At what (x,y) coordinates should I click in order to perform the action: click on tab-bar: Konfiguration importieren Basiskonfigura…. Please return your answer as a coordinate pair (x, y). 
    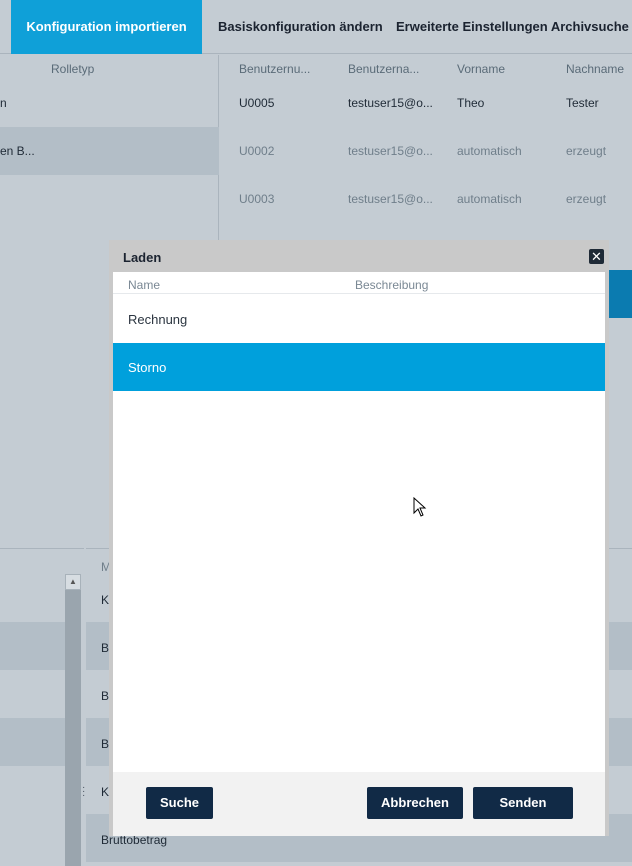
    Looking at the image, I should click on (316, 27).